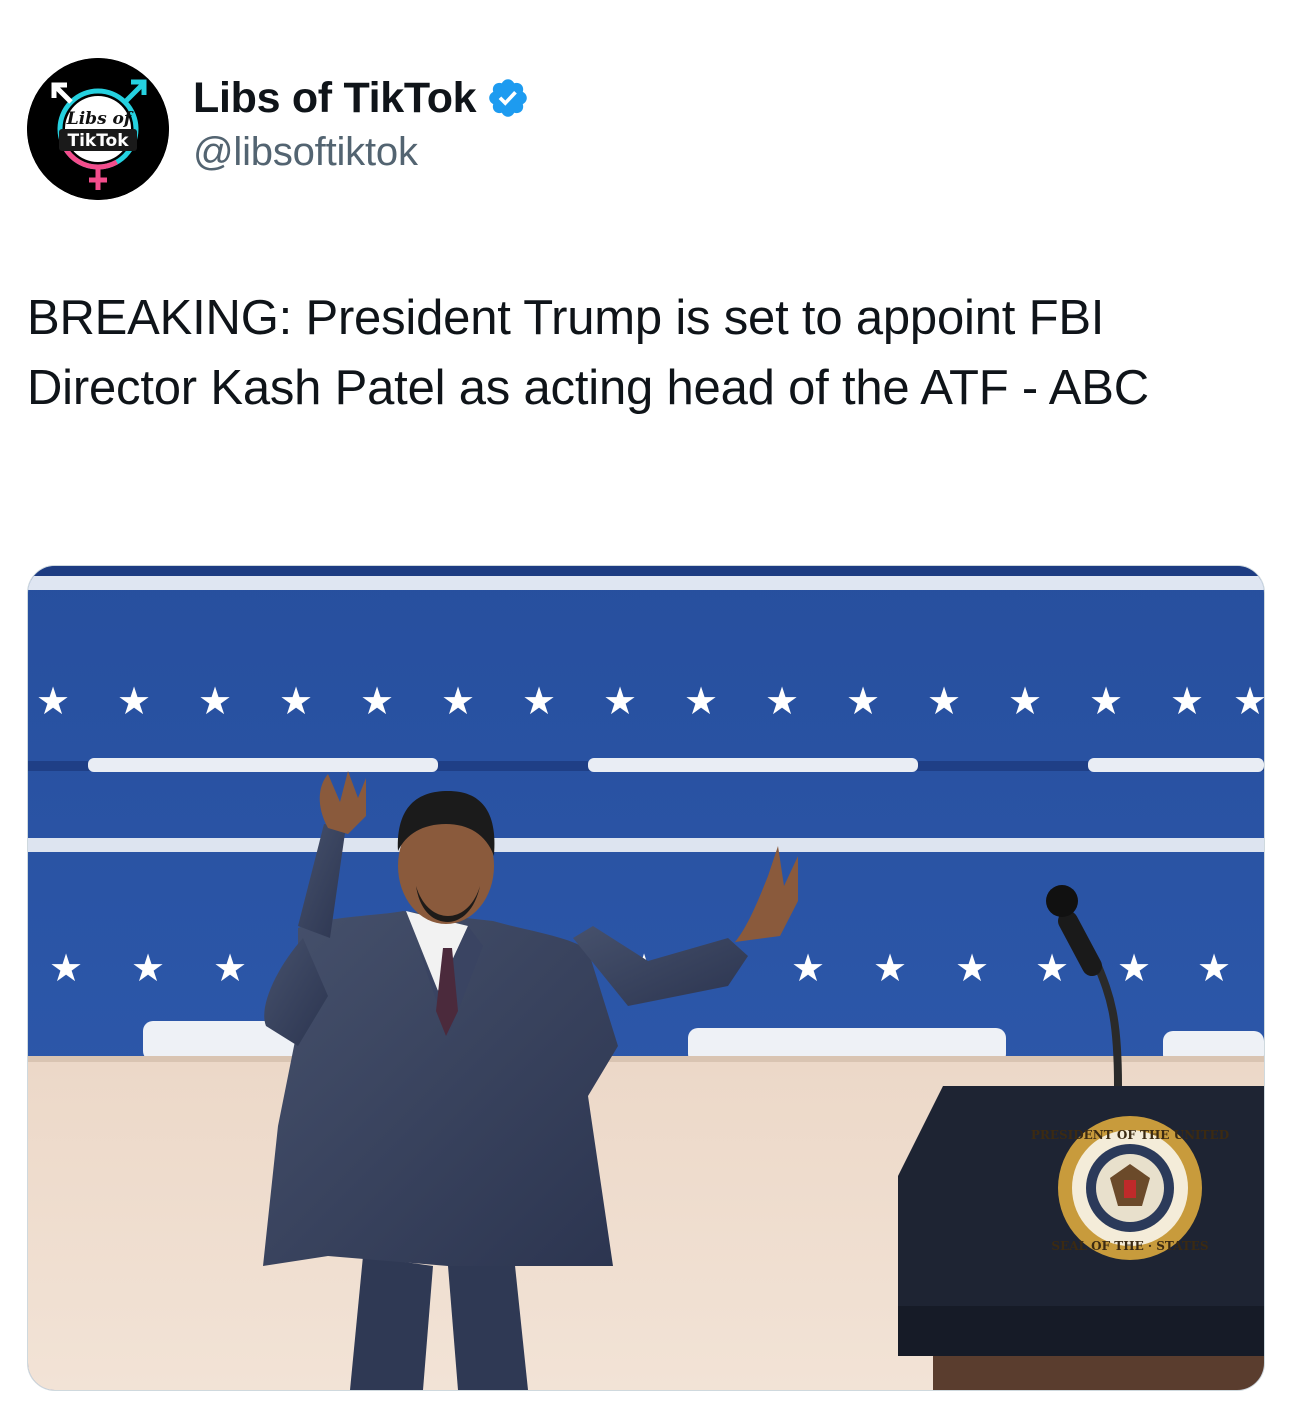  Describe the element at coordinates (100, 119) in the screenshot. I see `avatar-line1: Libs of` at that location.